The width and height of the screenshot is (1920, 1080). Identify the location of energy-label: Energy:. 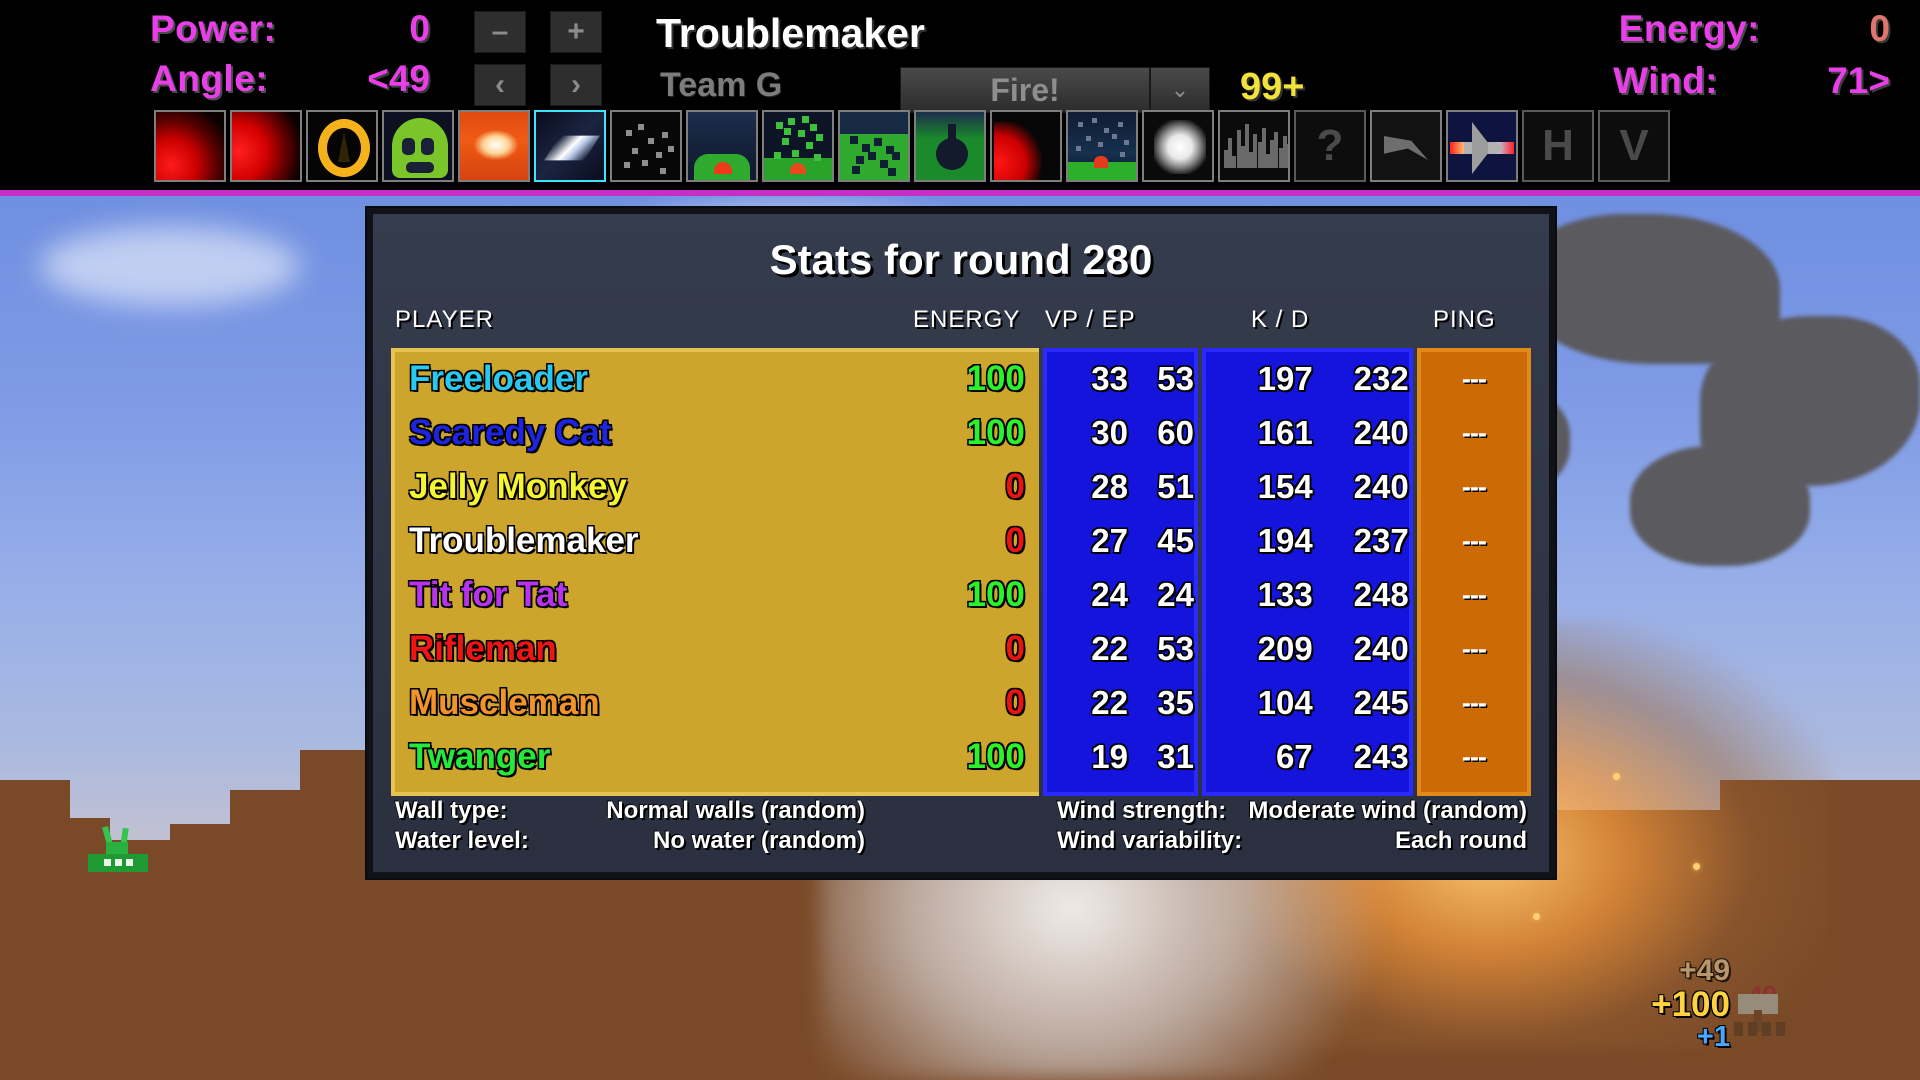
(1689, 28).